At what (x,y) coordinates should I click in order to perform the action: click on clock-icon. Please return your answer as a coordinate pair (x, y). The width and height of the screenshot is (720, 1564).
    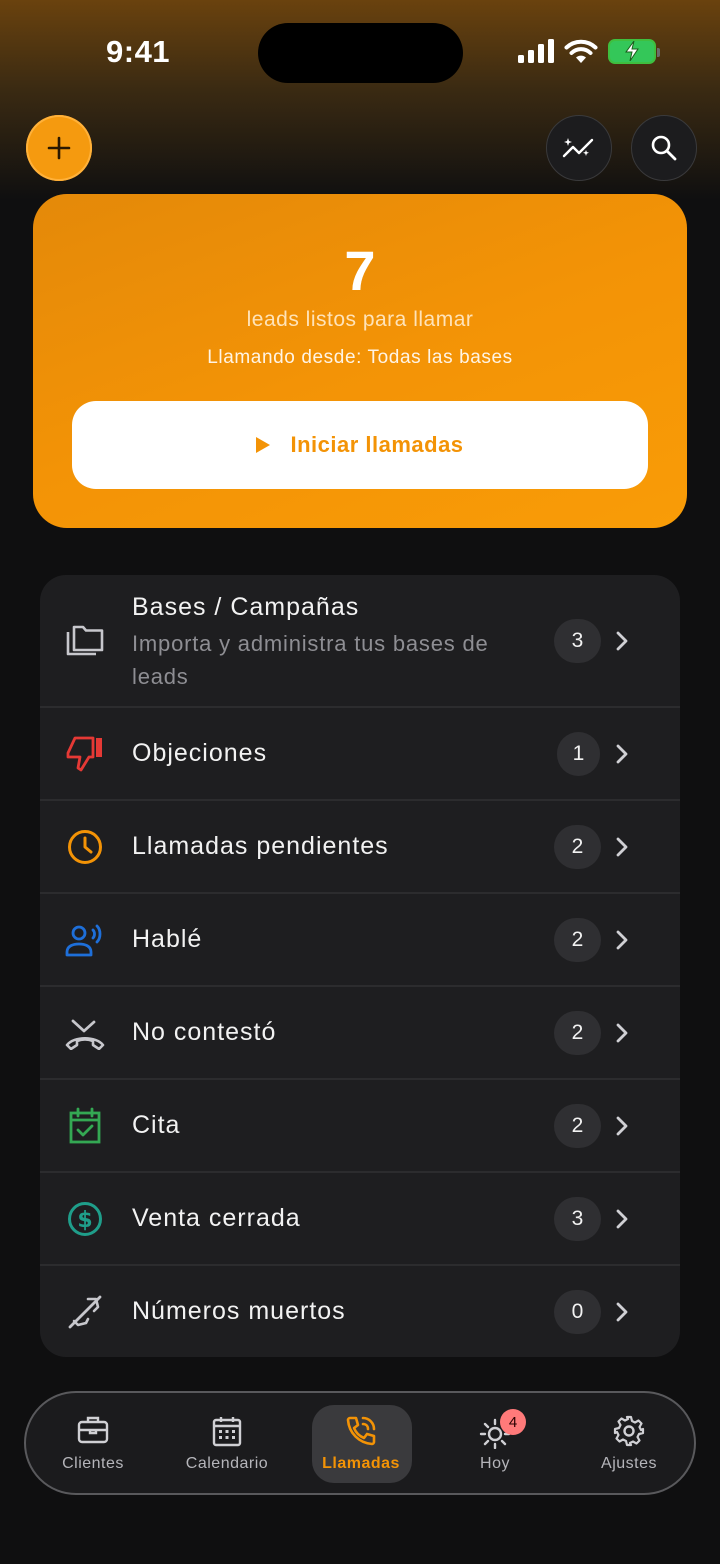
    Looking at the image, I should click on (85, 847).